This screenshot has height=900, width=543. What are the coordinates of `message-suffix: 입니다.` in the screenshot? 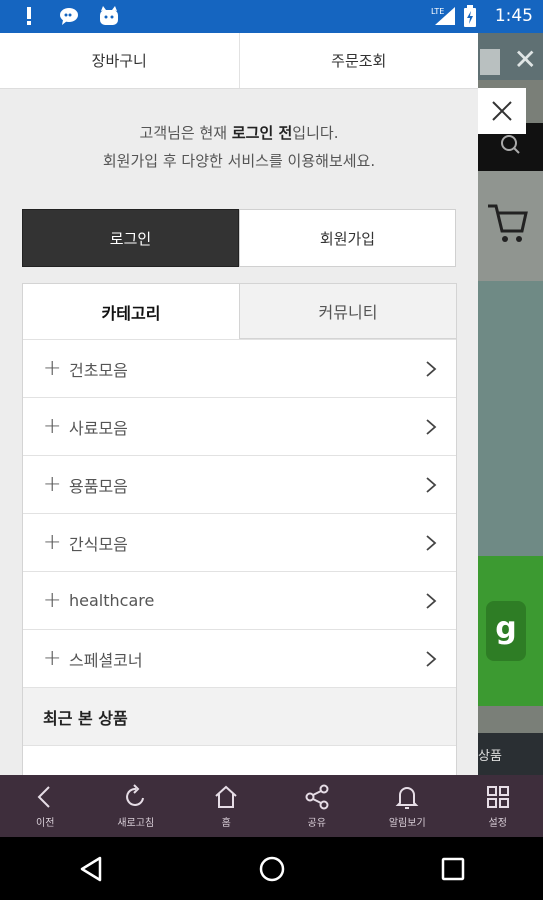 It's located at (315, 133).